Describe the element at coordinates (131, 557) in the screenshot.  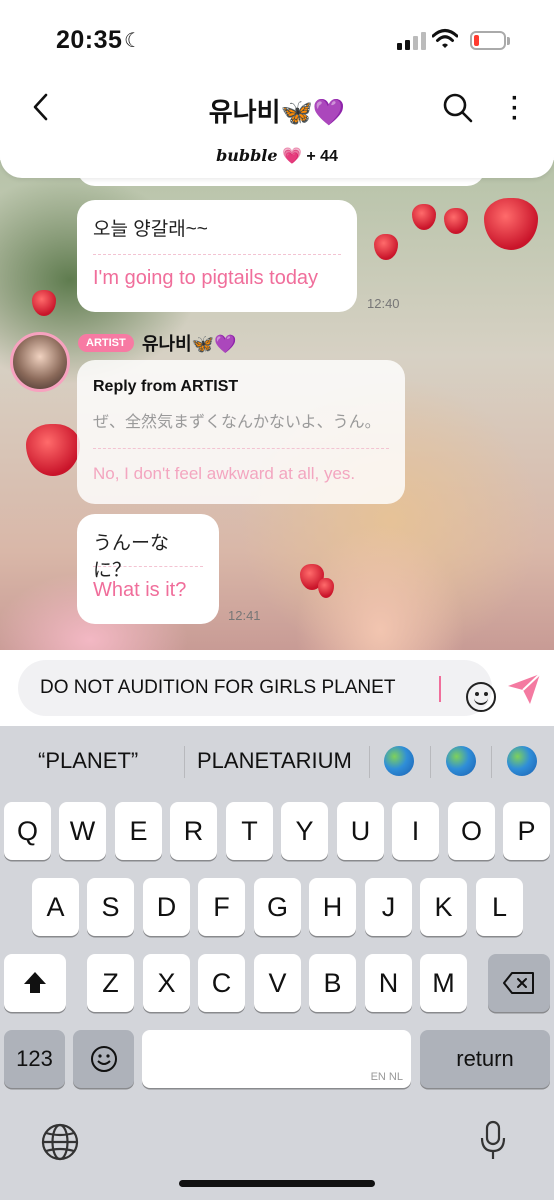
I see `message-original-text: うんーなに？` at that location.